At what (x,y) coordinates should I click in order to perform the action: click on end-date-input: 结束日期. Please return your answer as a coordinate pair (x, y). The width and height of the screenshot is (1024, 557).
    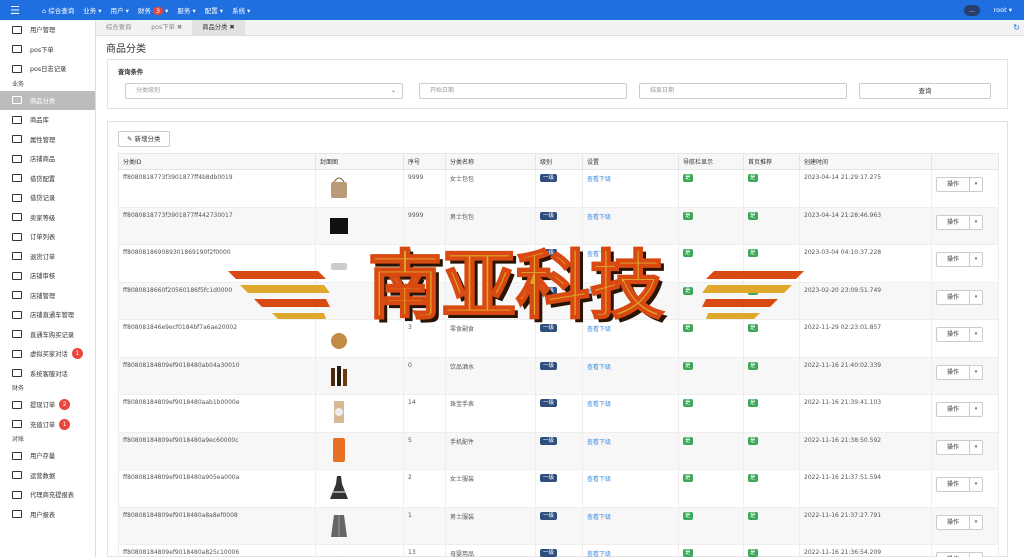
    Looking at the image, I should click on (743, 91).